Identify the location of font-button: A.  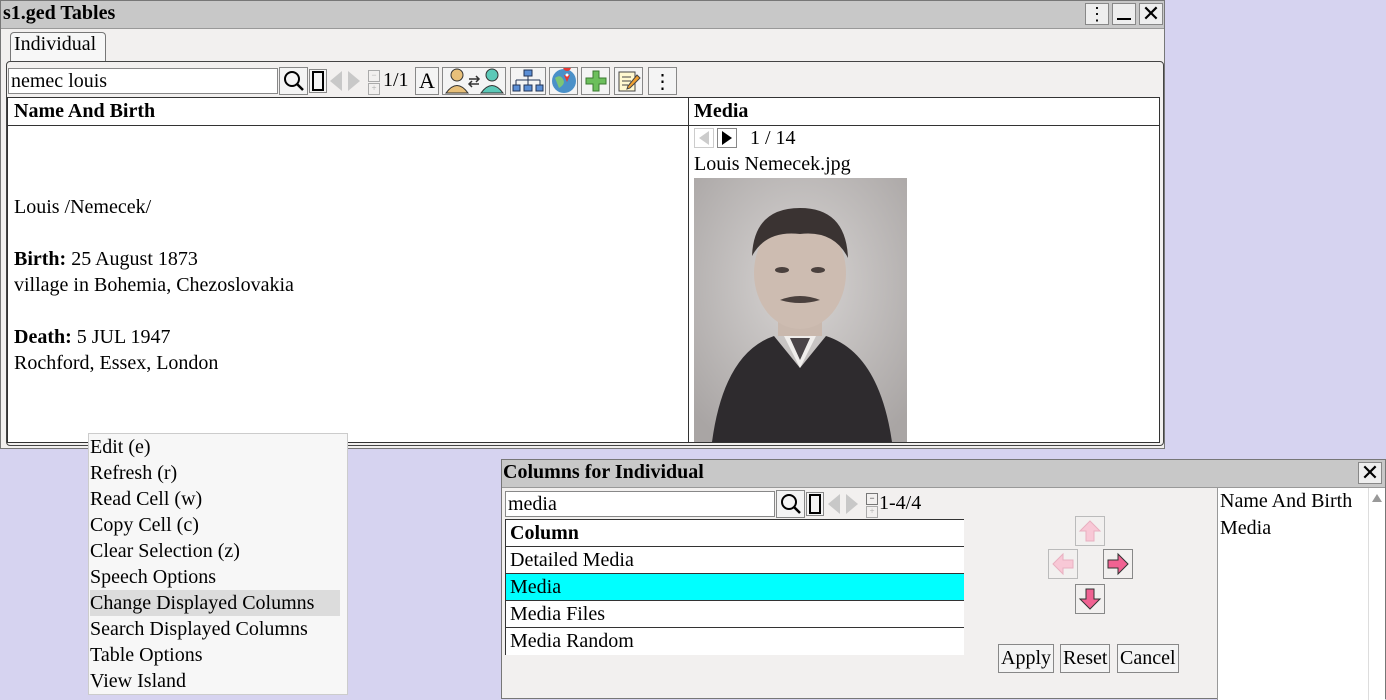
(427, 81).